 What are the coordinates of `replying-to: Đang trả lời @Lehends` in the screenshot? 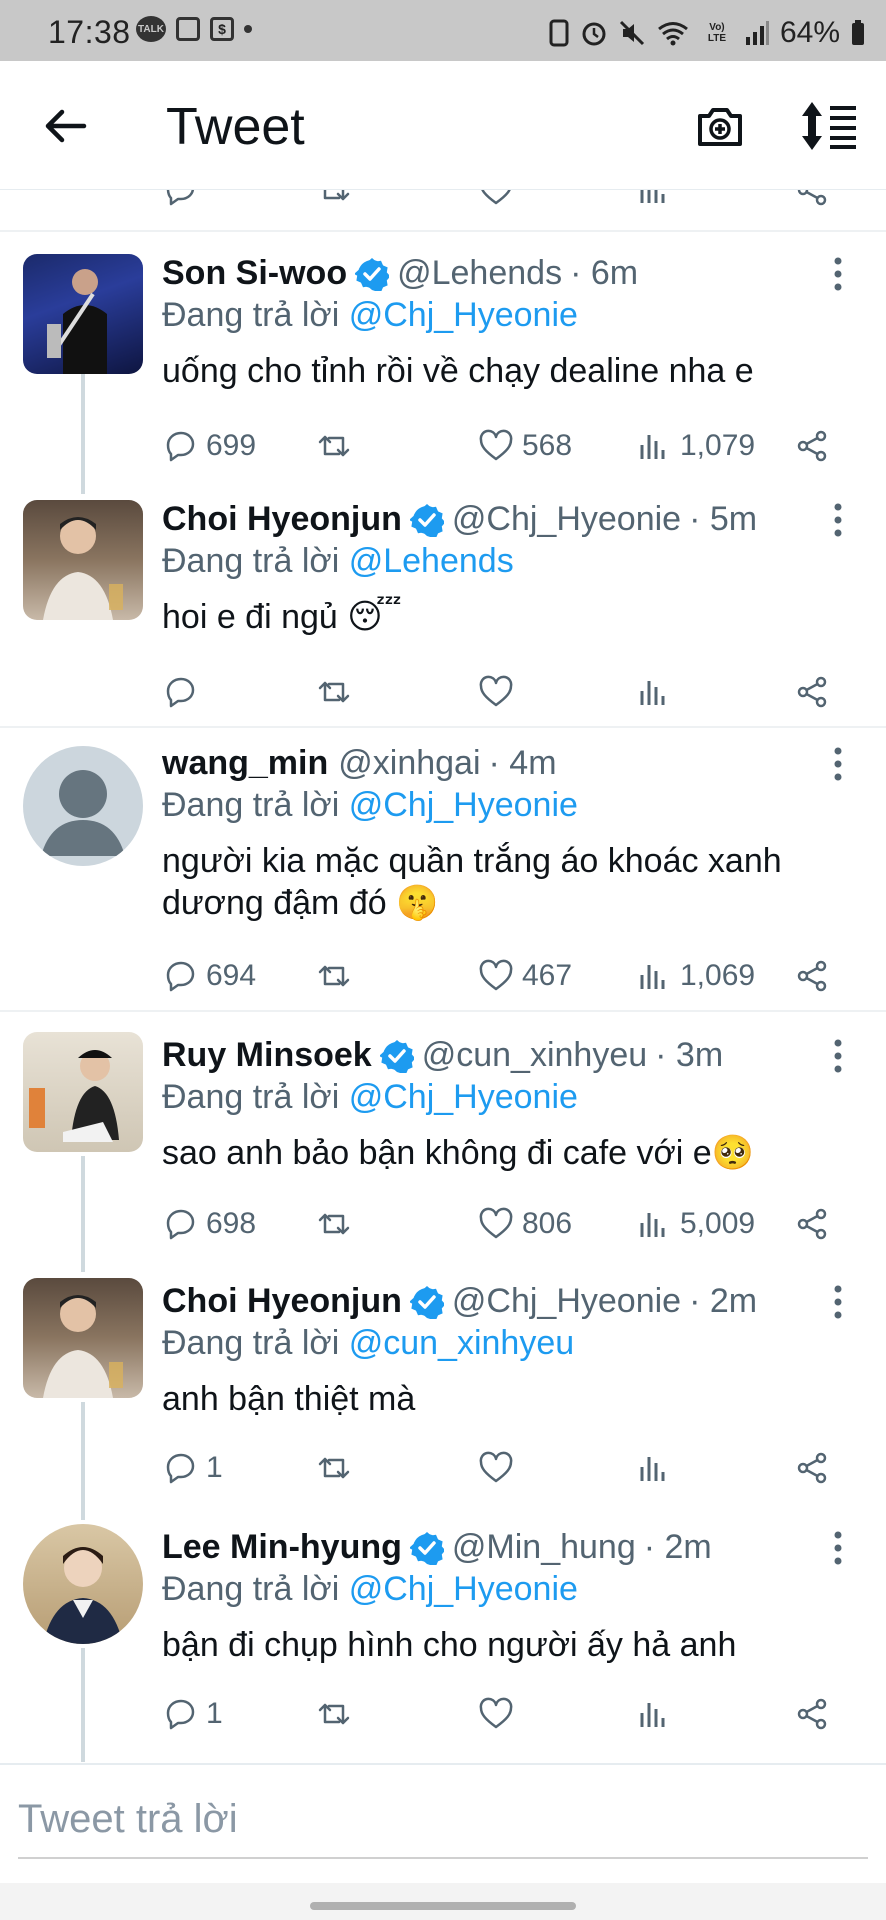 It's located at (338, 561).